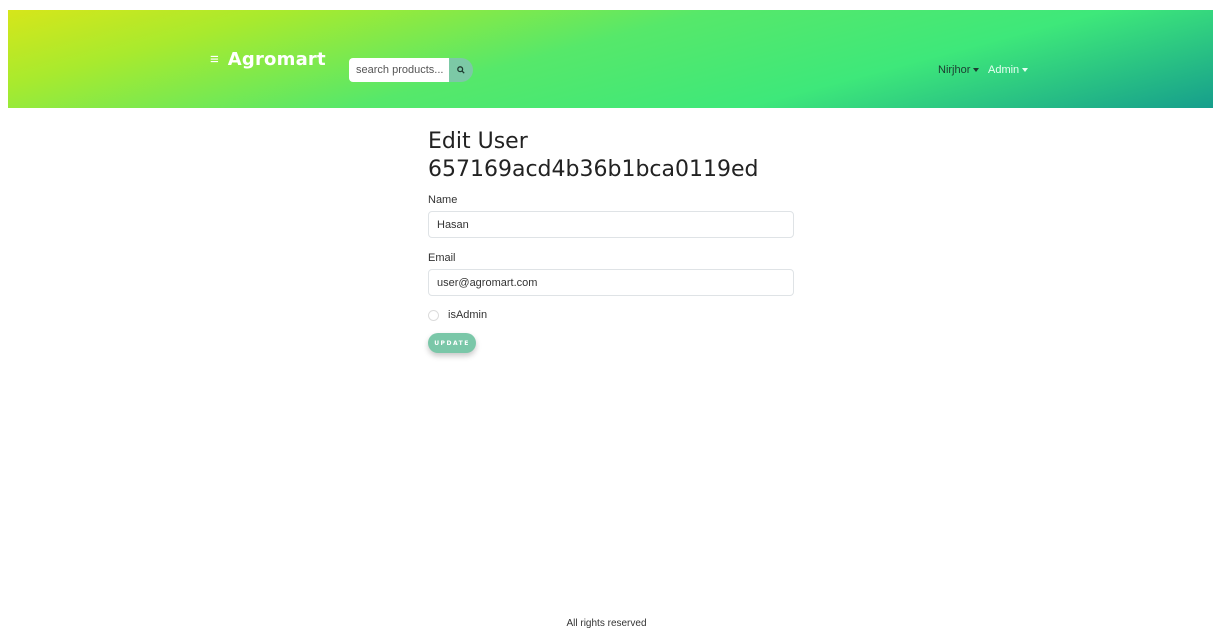 The image size is (1213, 630). Describe the element at coordinates (1004, 70) in the screenshot. I see `admin-dropdown-label: Admin` at that location.